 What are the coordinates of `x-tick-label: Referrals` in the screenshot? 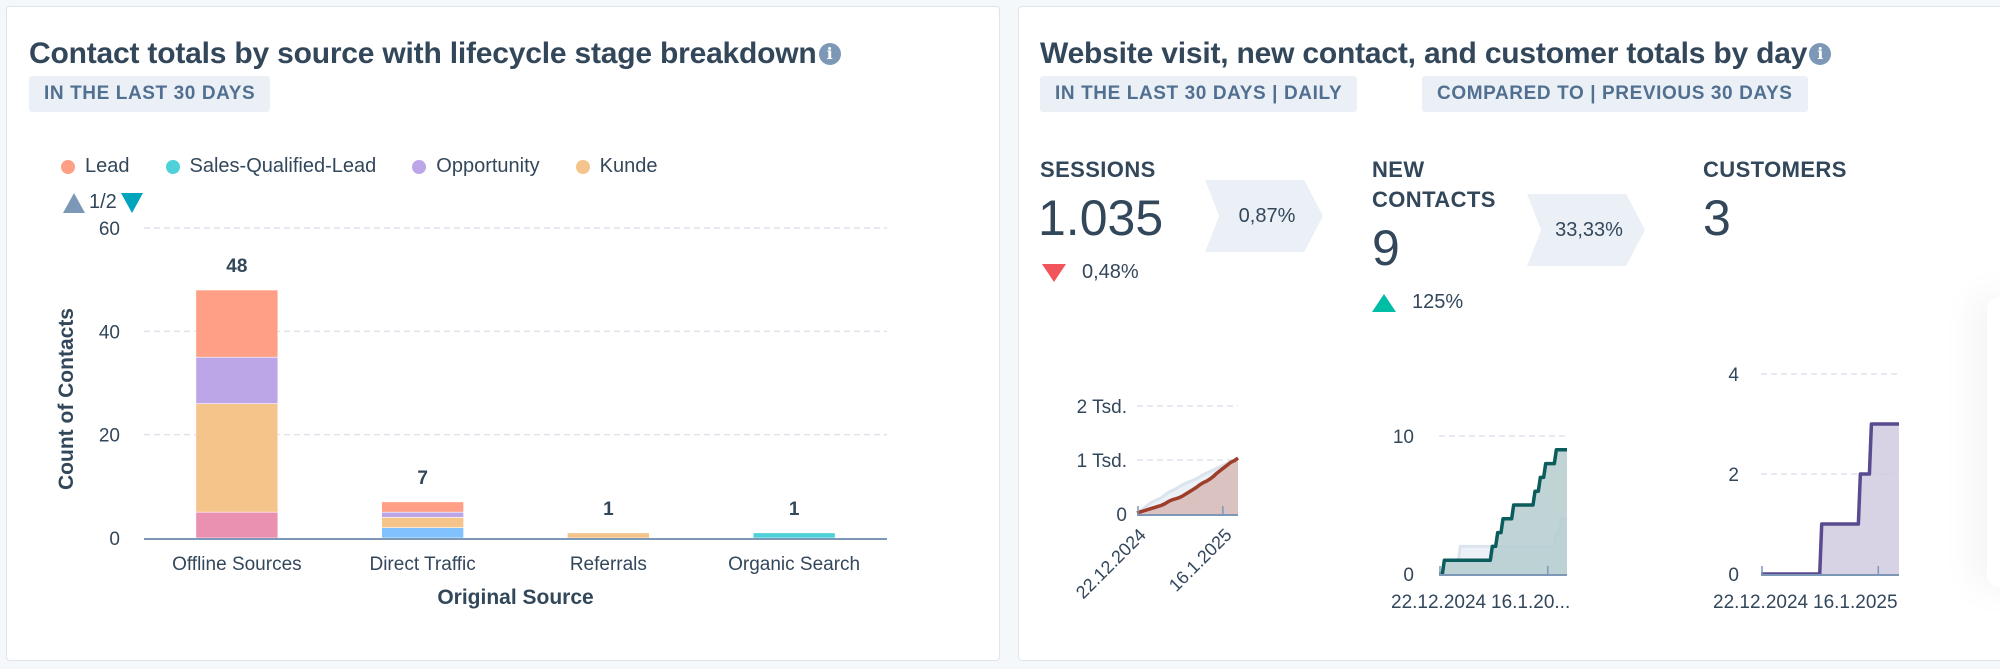 It's located at (608, 564).